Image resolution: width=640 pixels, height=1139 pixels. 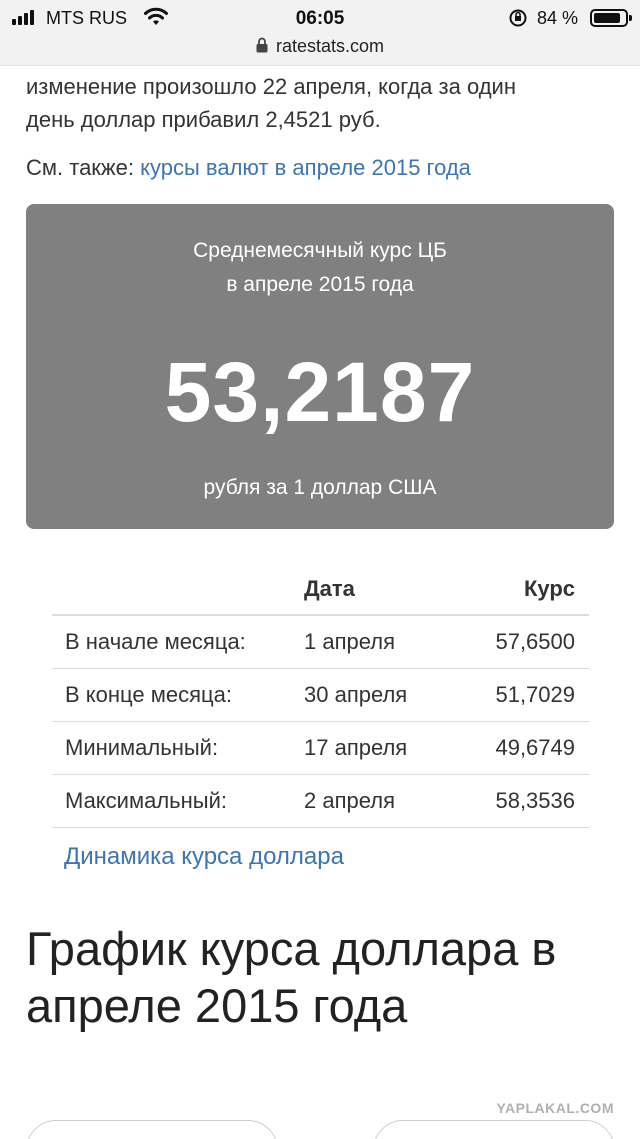 What do you see at coordinates (521, 589) in the screenshot?
I see `column-header-rate: Курс` at bounding box center [521, 589].